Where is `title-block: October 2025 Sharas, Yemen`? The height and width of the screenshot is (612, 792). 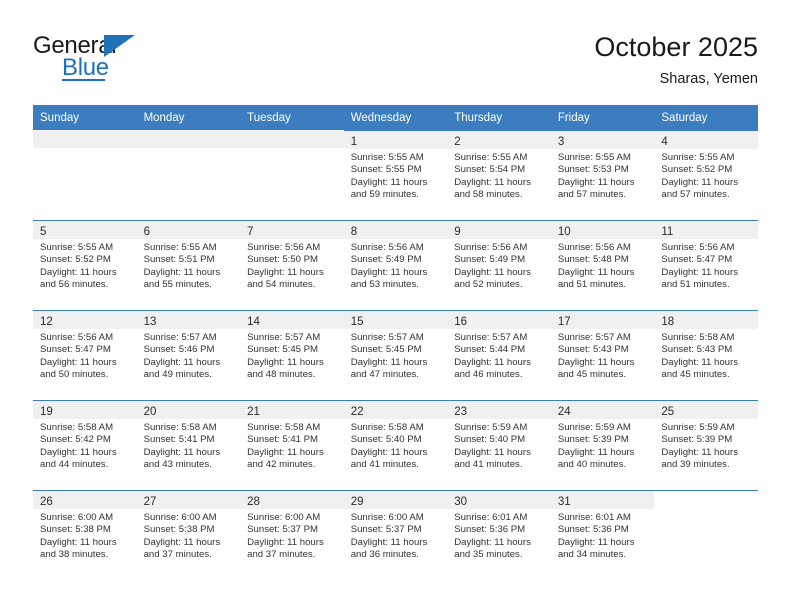
title-block: October 2025 Sharas, Yemen is located at coordinates (676, 59).